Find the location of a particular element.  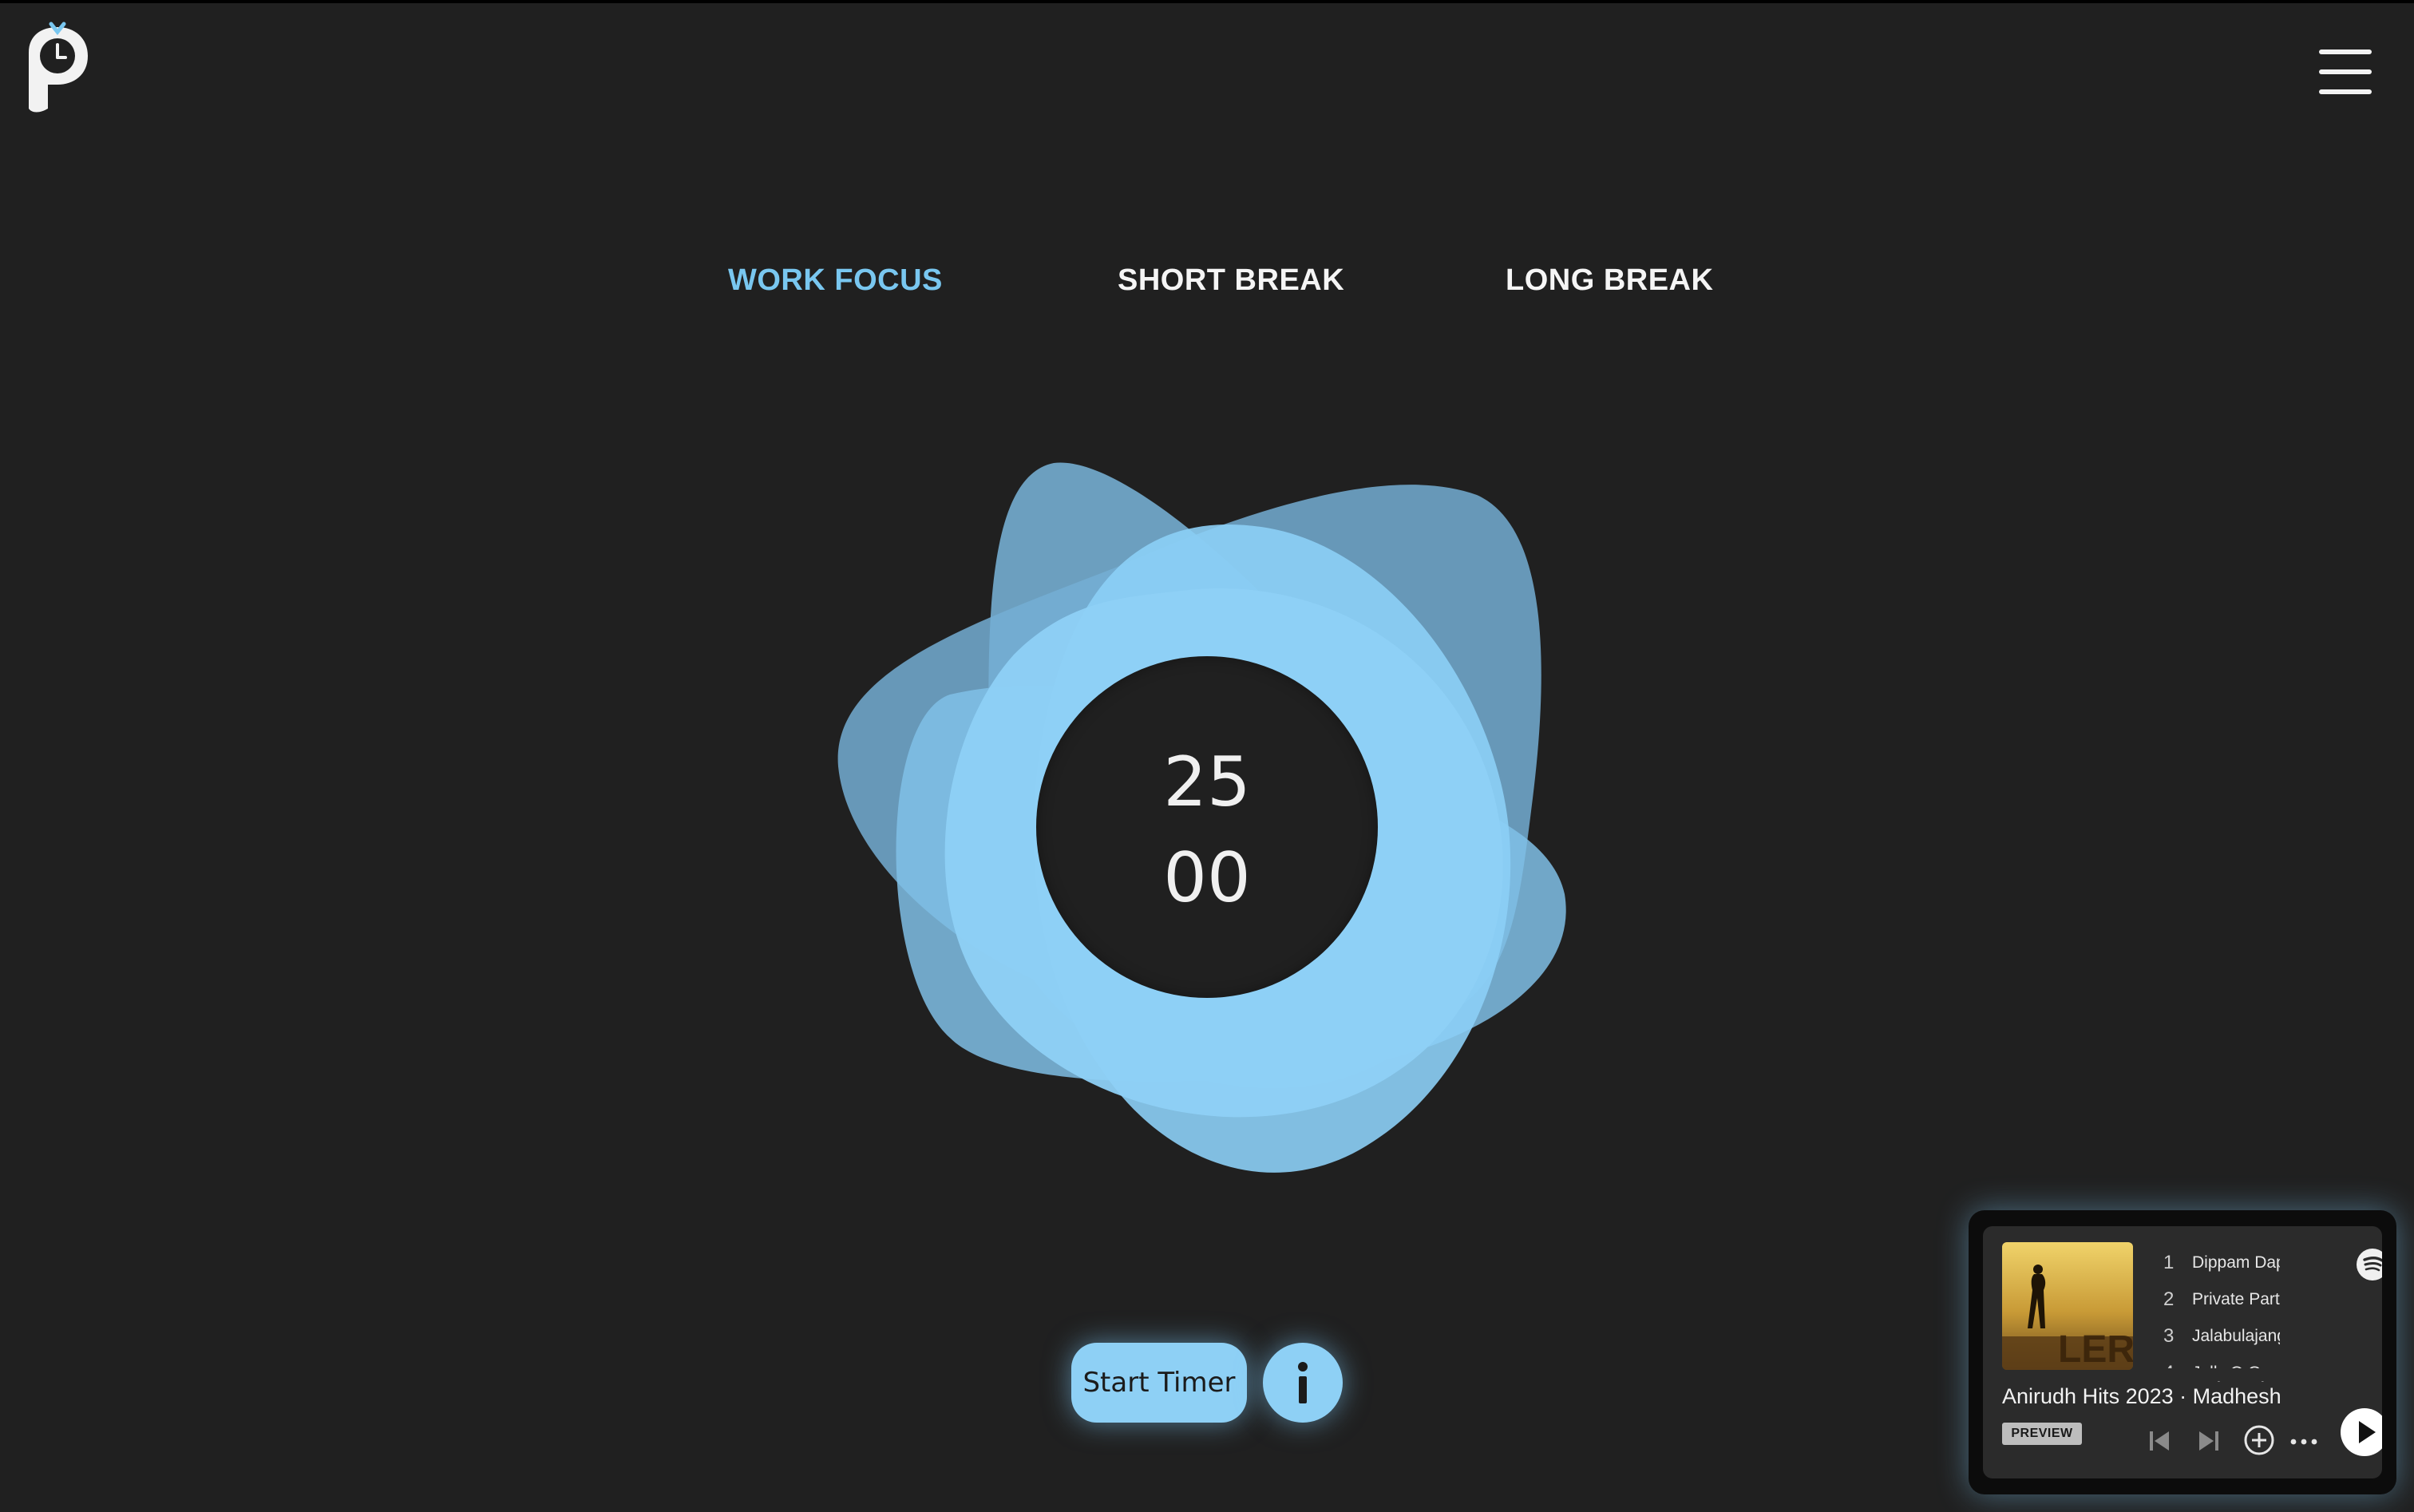

more-options-icon is located at coordinates (2303, 1442).